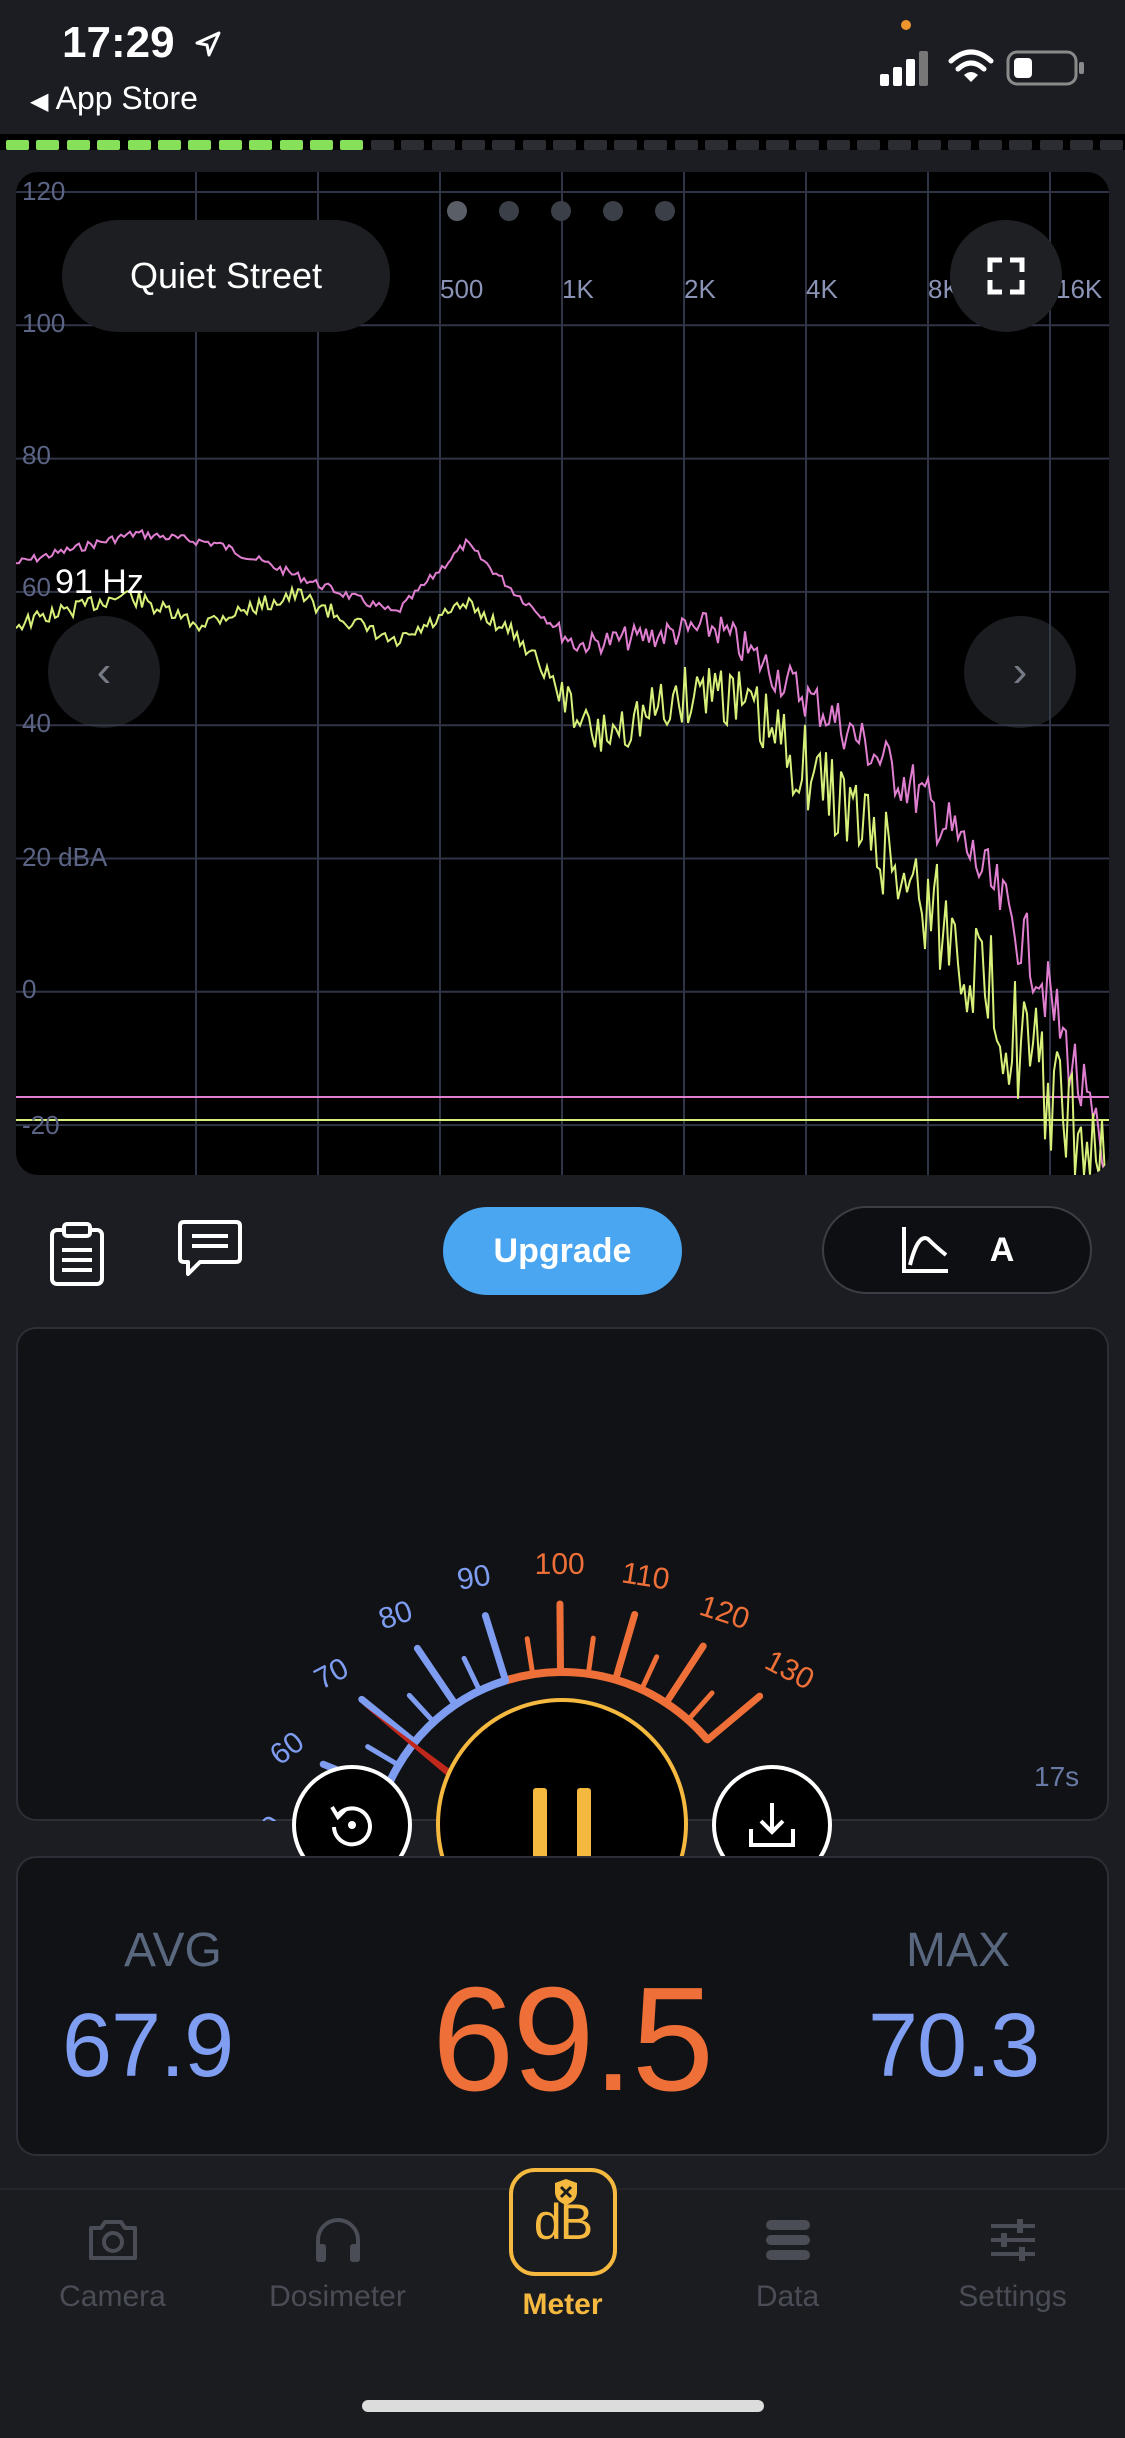  I want to click on weighting-label: A, so click(1002, 1249).